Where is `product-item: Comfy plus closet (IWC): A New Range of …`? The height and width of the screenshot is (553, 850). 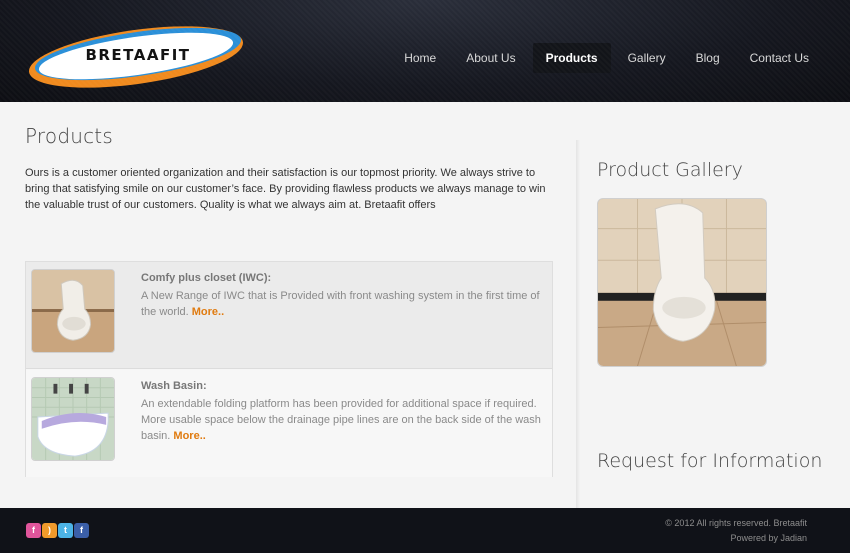
product-item: Comfy plus closet (IWC): A New Range of … is located at coordinates (289, 315).